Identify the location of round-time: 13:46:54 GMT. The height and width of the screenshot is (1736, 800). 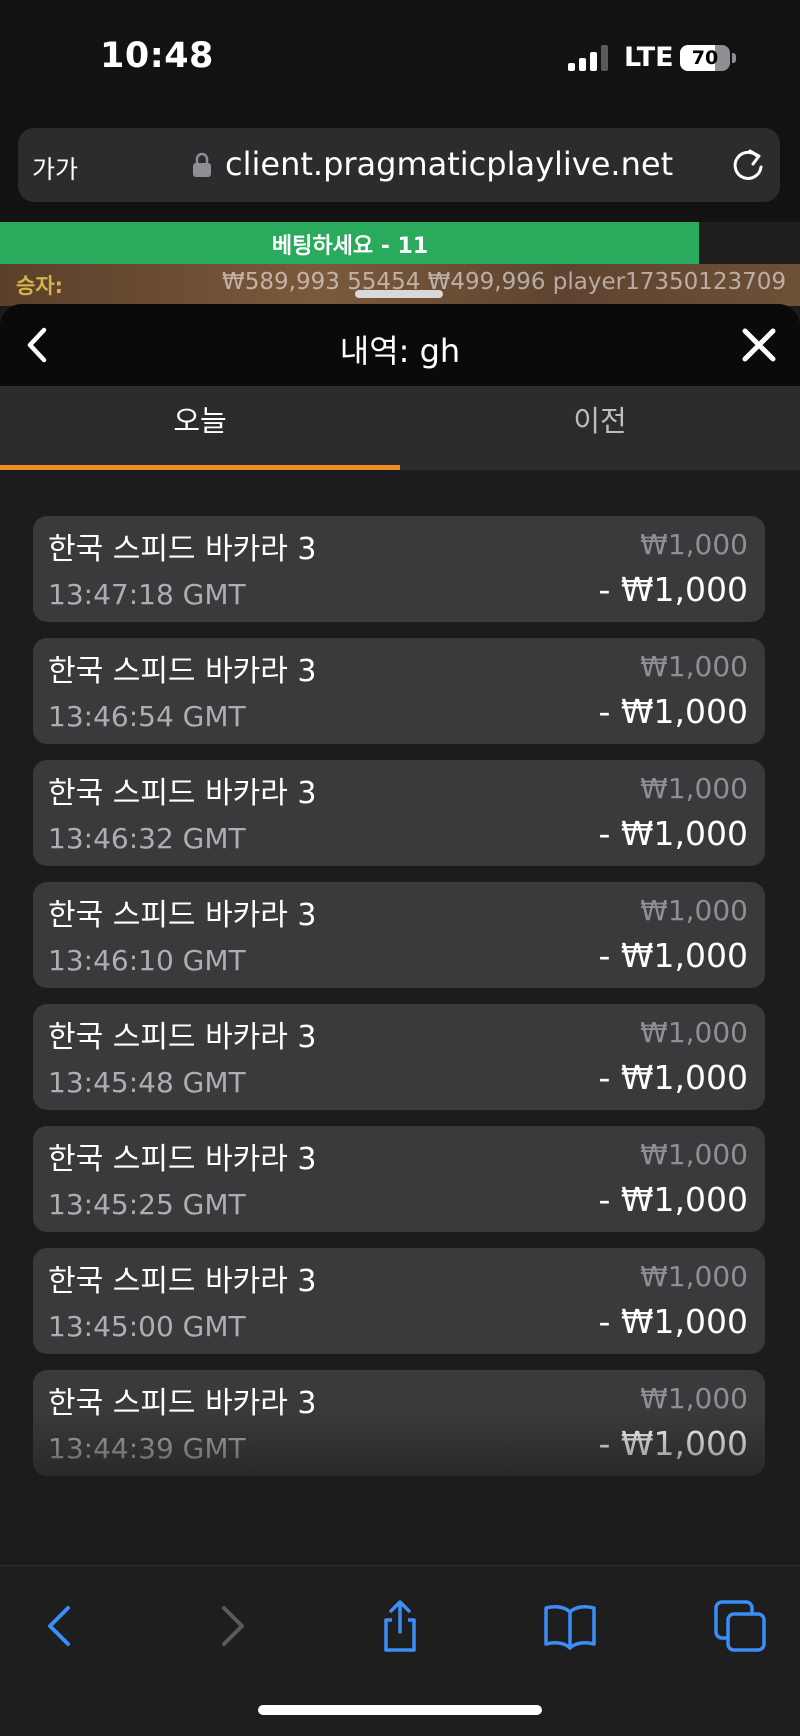
(147, 716).